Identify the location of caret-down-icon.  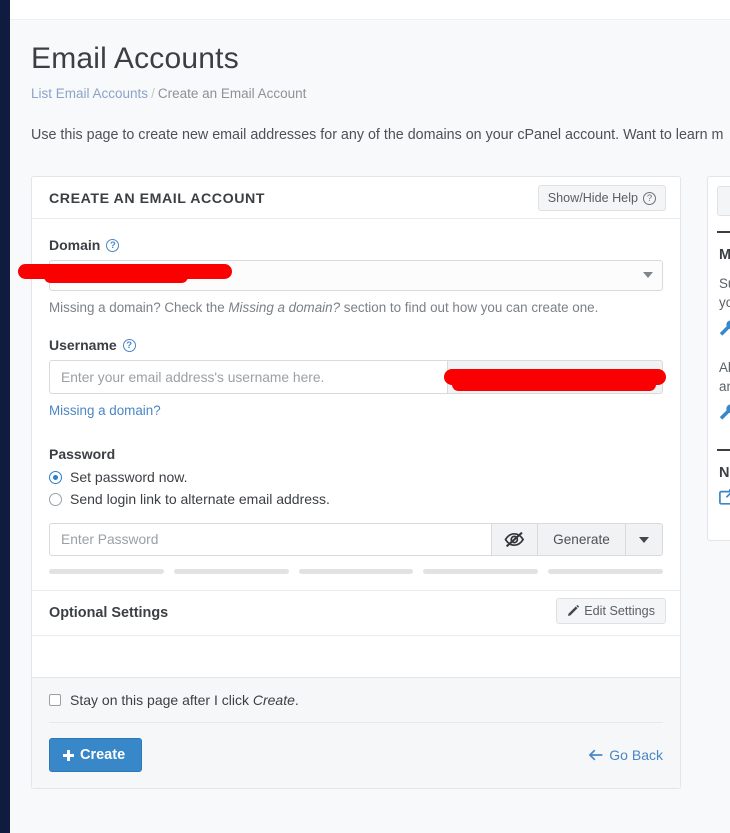
(644, 539).